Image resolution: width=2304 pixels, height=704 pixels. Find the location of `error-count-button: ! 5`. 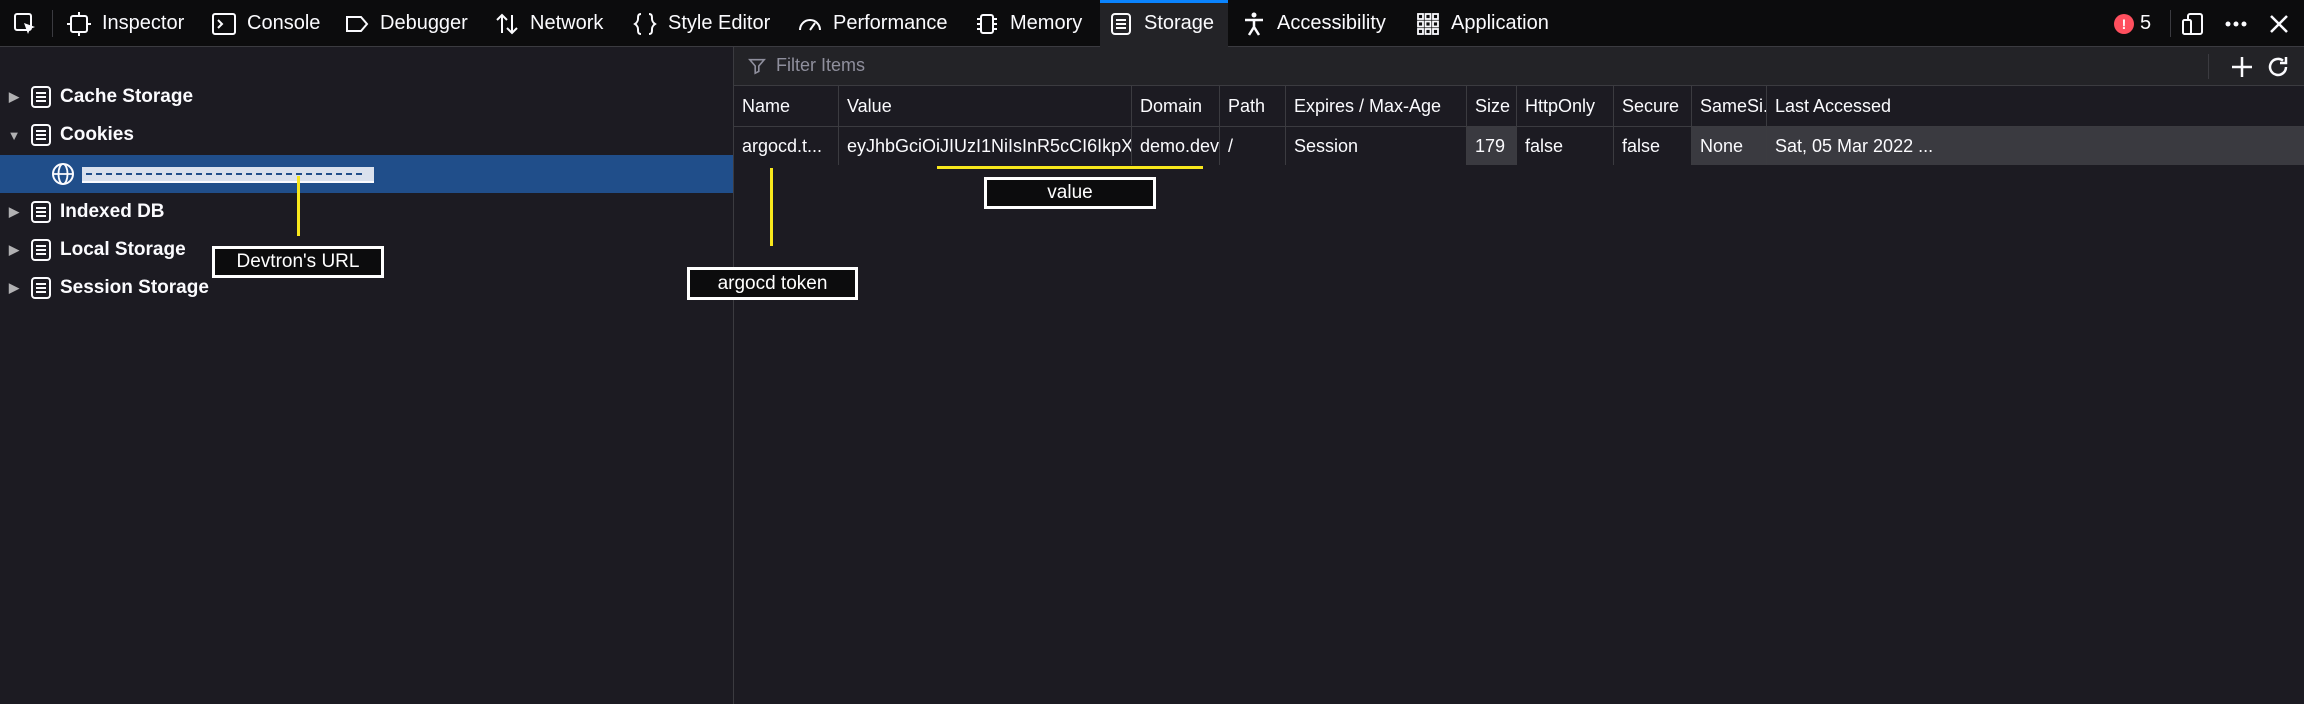

error-count-button: ! 5 is located at coordinates (2132, 23).